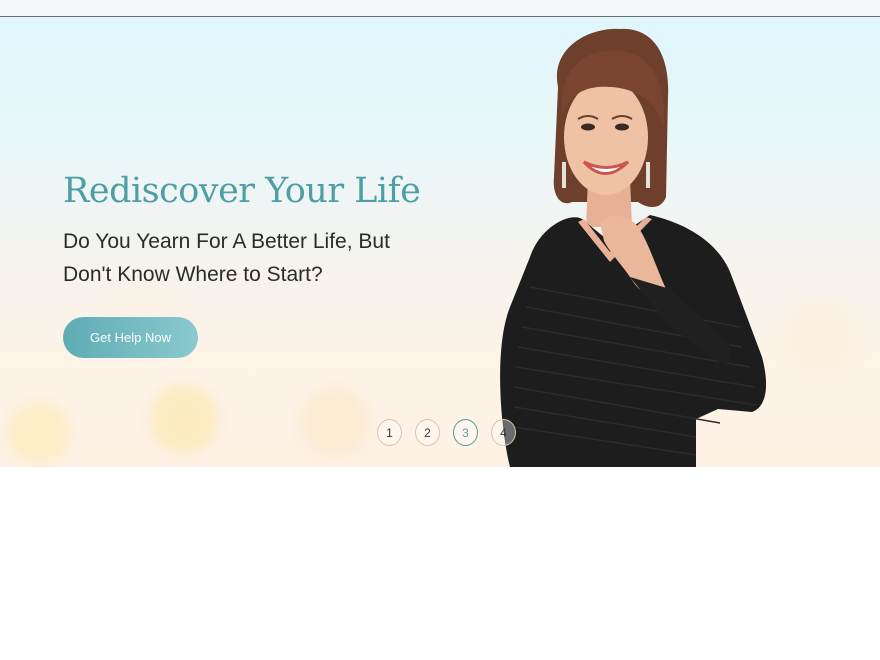  What do you see at coordinates (465, 432) in the screenshot?
I see `slide-dot-3: 3` at bounding box center [465, 432].